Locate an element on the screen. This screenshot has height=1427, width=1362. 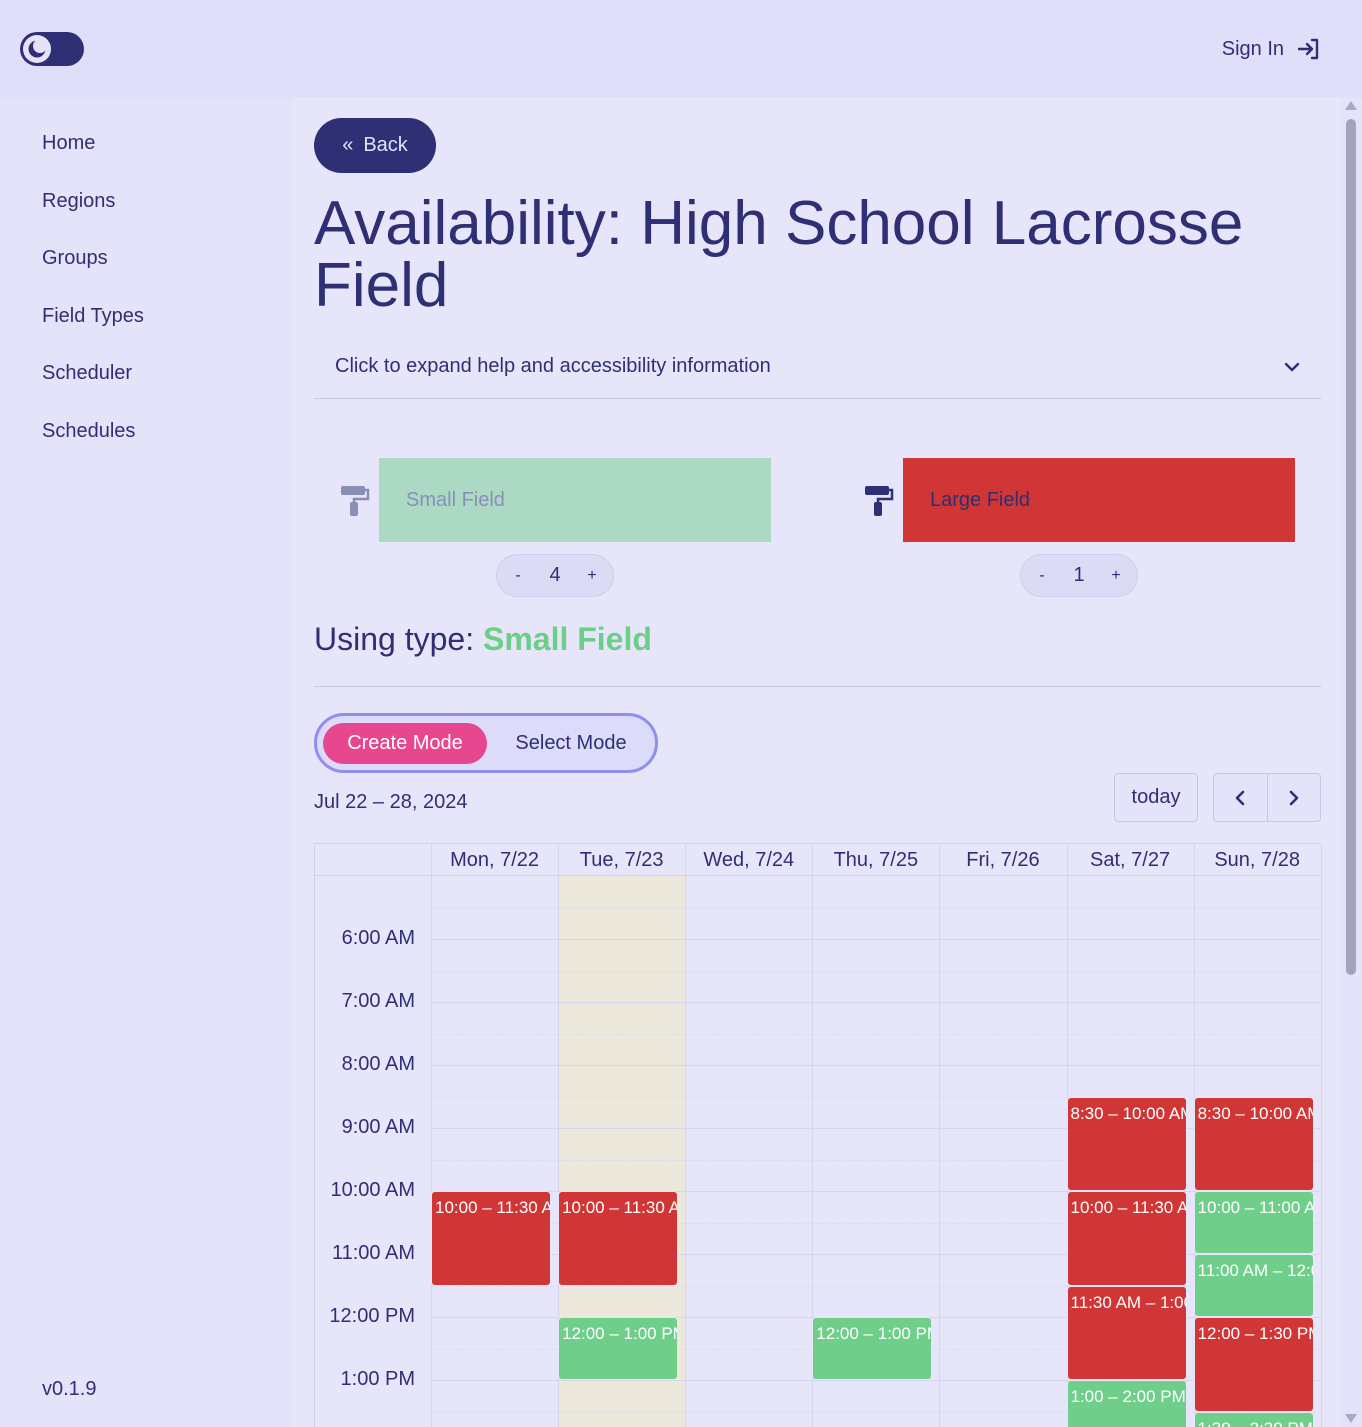
prev-week-button is located at coordinates (1240, 797).